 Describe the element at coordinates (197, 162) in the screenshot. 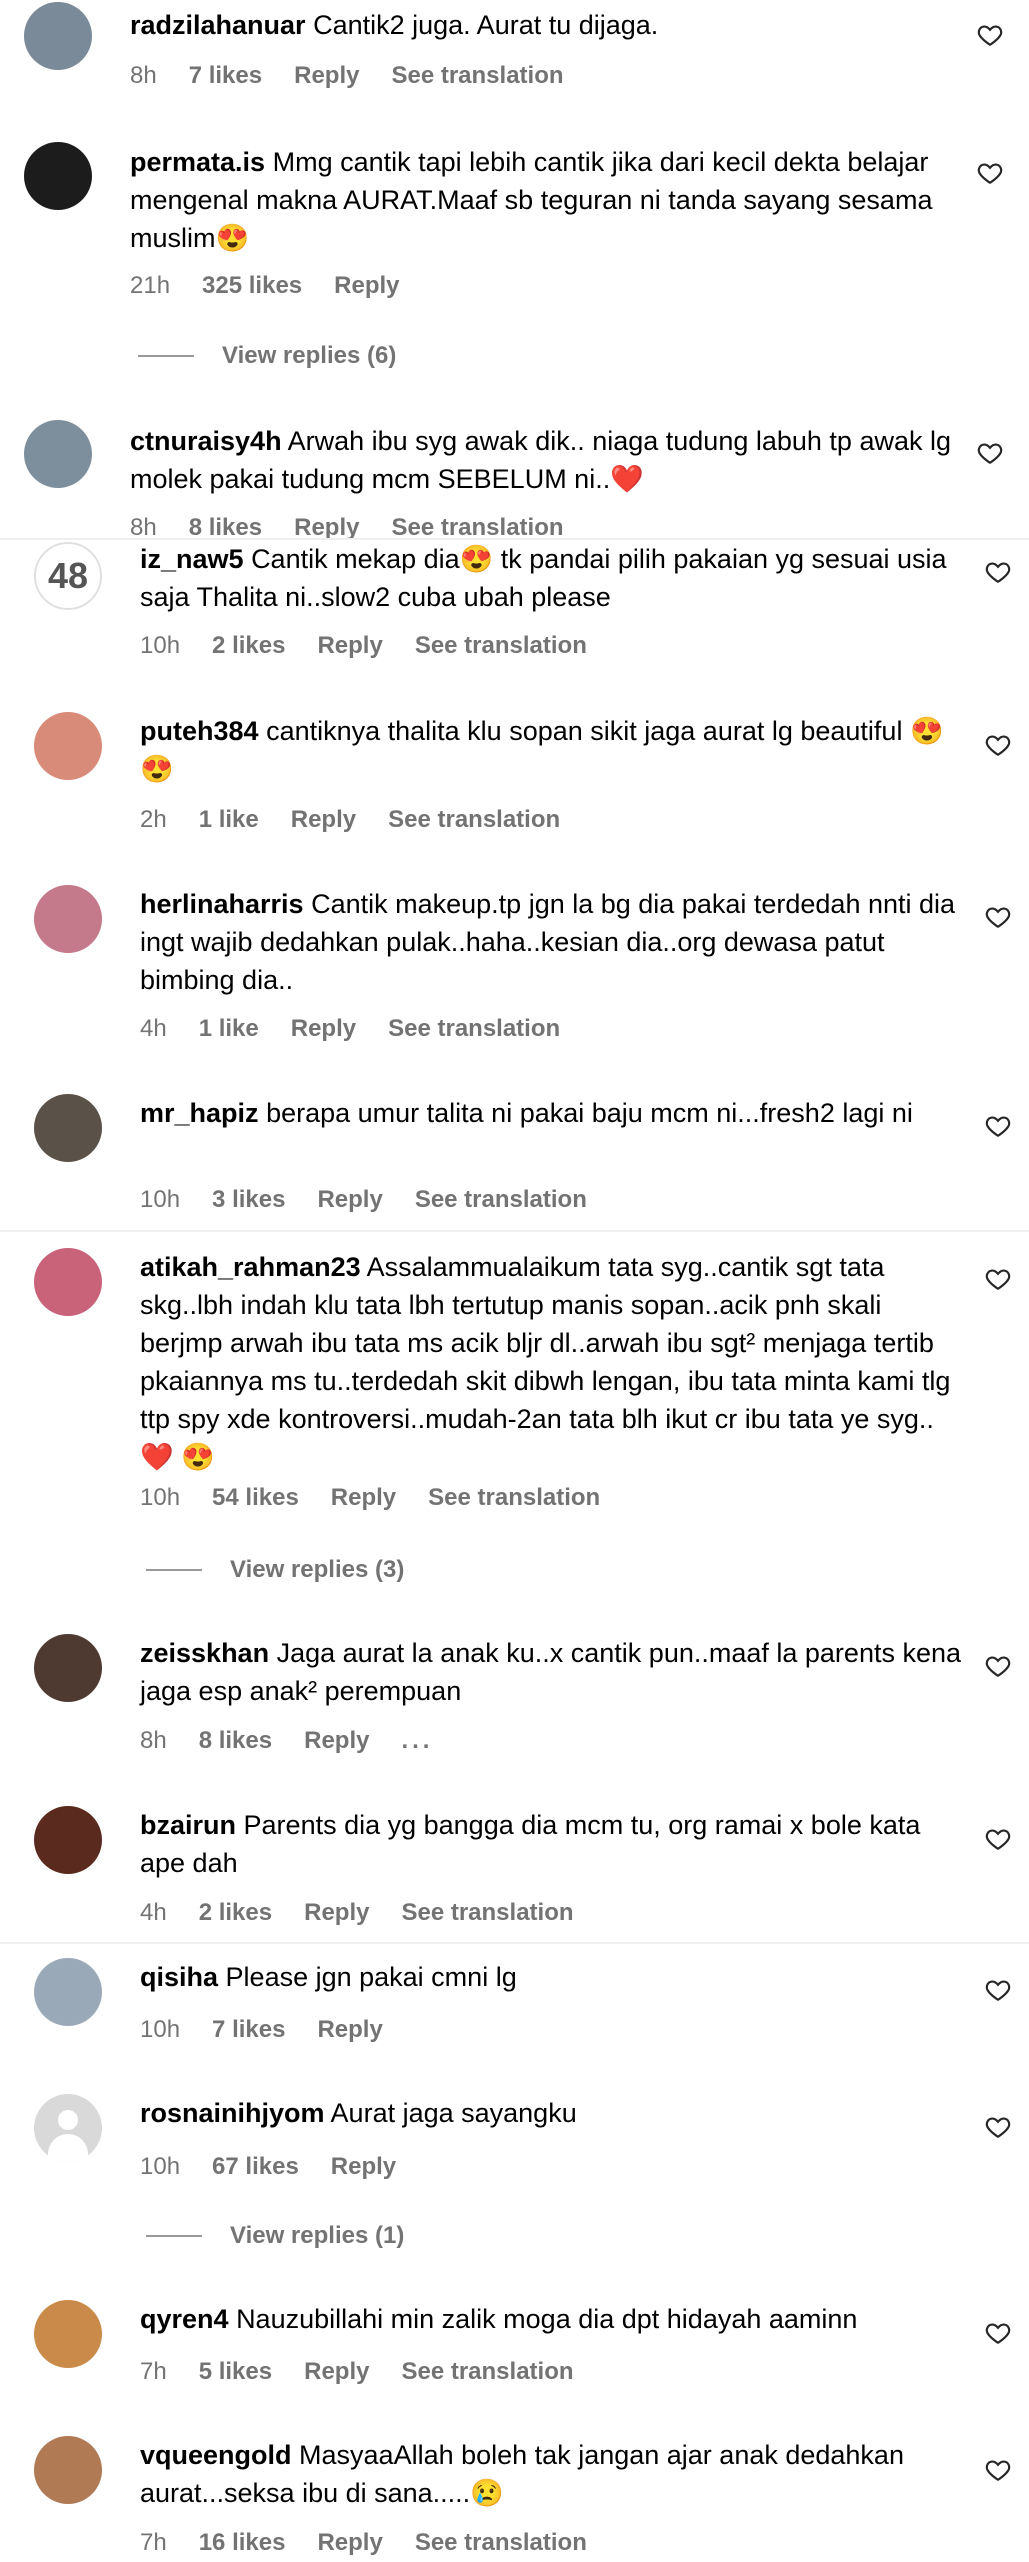

I see `comment-username: permata.is` at that location.